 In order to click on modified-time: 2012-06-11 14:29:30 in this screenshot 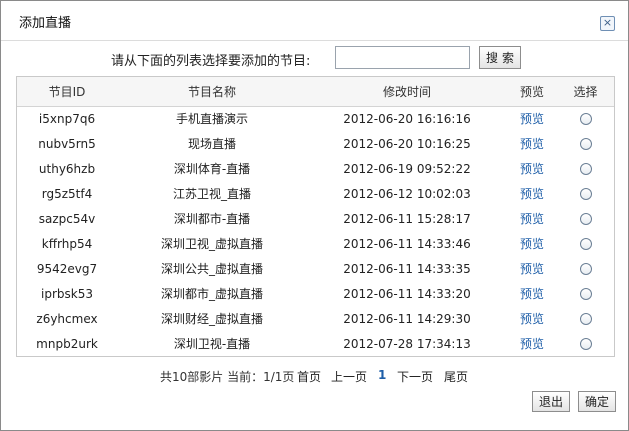, I will do `click(407, 318)`.